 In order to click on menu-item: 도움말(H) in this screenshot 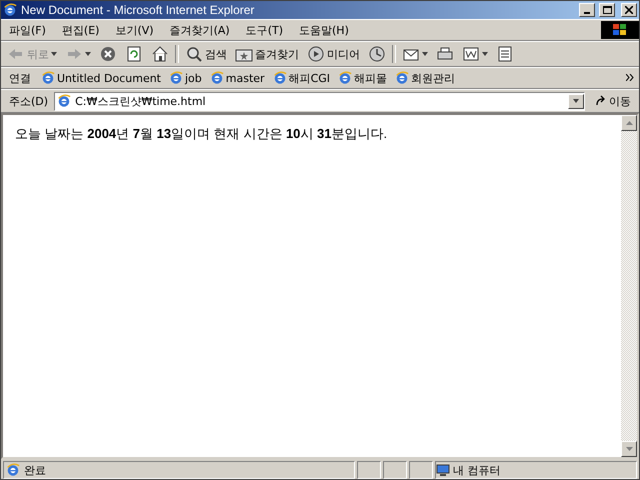, I will do `click(324, 30)`.